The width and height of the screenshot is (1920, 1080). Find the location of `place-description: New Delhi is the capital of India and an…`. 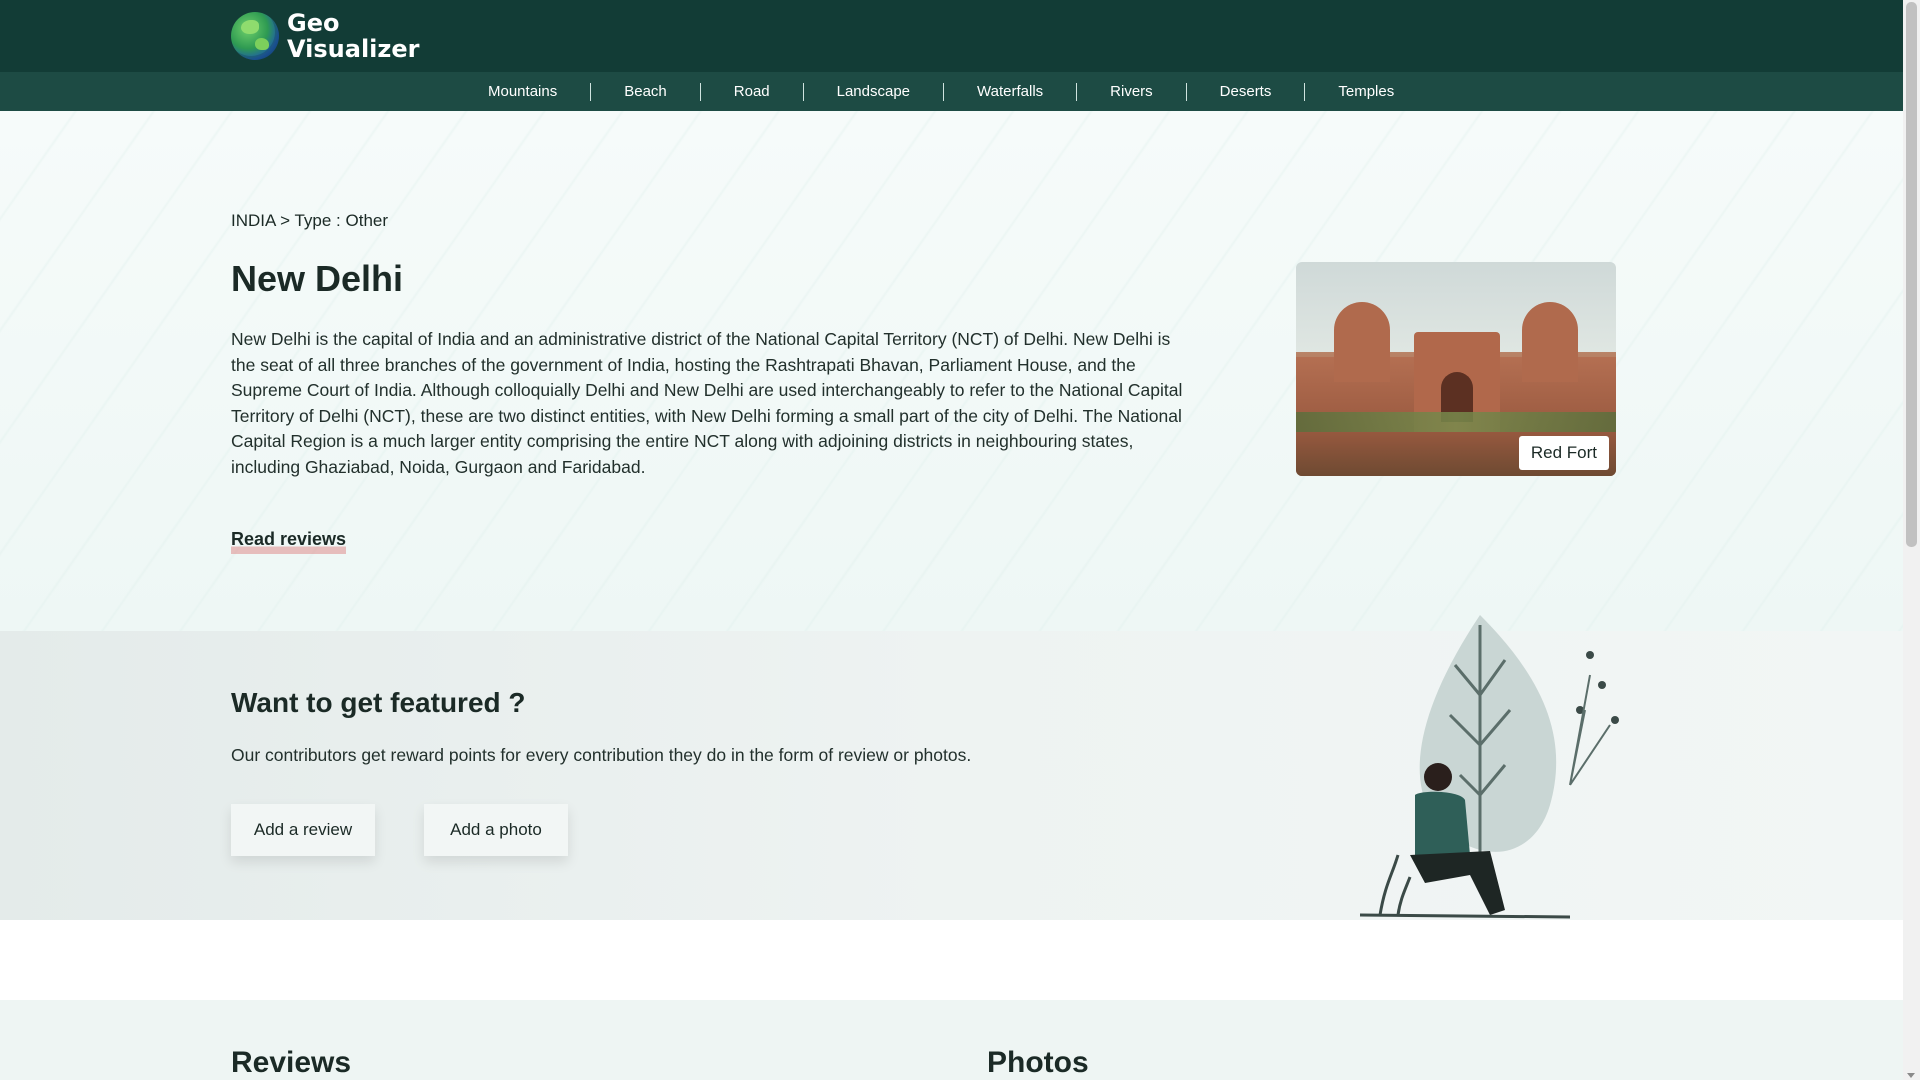

place-description: New Delhi is the capital of India and an… is located at coordinates (707, 403).